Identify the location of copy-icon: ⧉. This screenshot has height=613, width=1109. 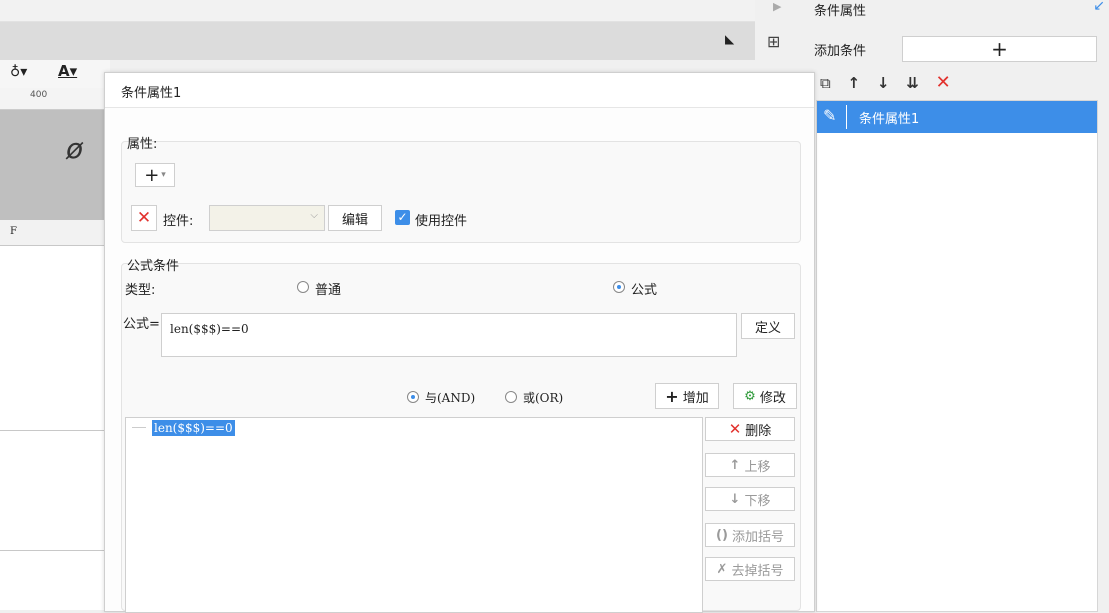
(825, 83).